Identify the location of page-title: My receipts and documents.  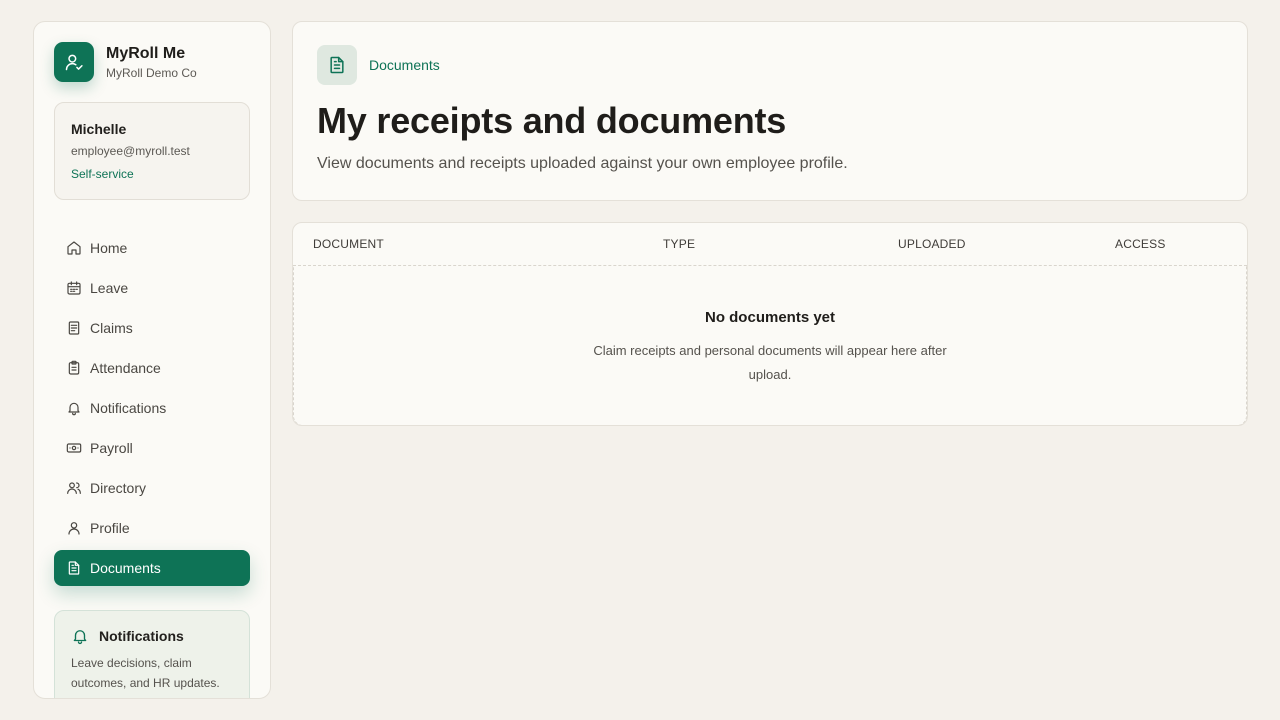
(552, 120).